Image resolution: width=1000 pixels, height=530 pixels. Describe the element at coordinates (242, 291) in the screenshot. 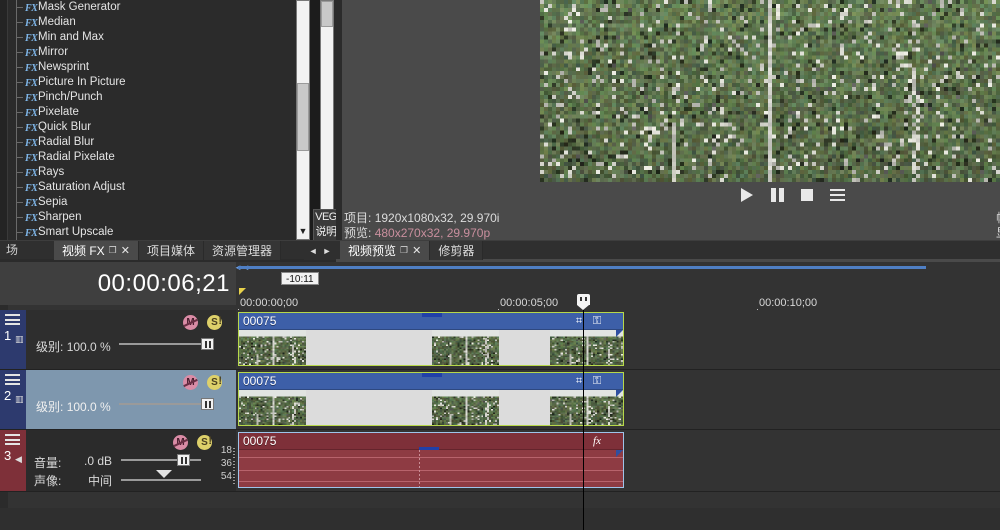

I see `timeline-marker-flag-icon` at that location.